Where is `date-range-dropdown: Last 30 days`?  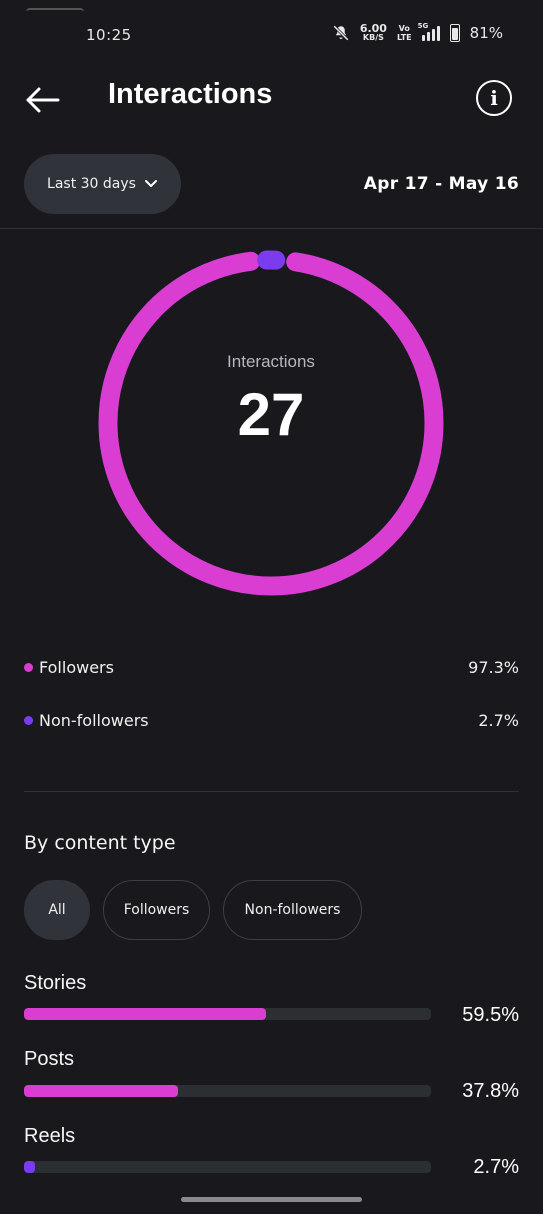
date-range-dropdown: Last 30 days is located at coordinates (102, 184).